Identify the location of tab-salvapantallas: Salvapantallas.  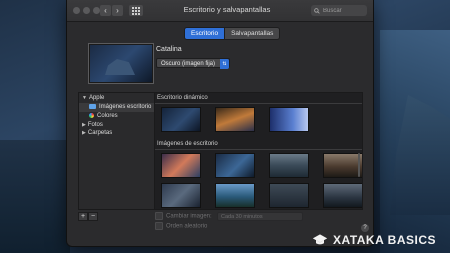
(253, 33).